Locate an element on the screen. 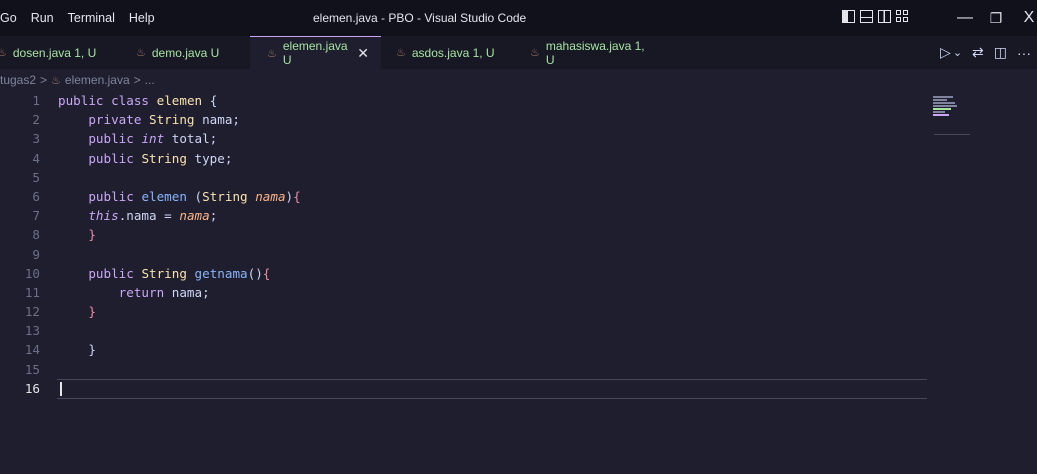  line-number: 6 is located at coordinates (36, 196).